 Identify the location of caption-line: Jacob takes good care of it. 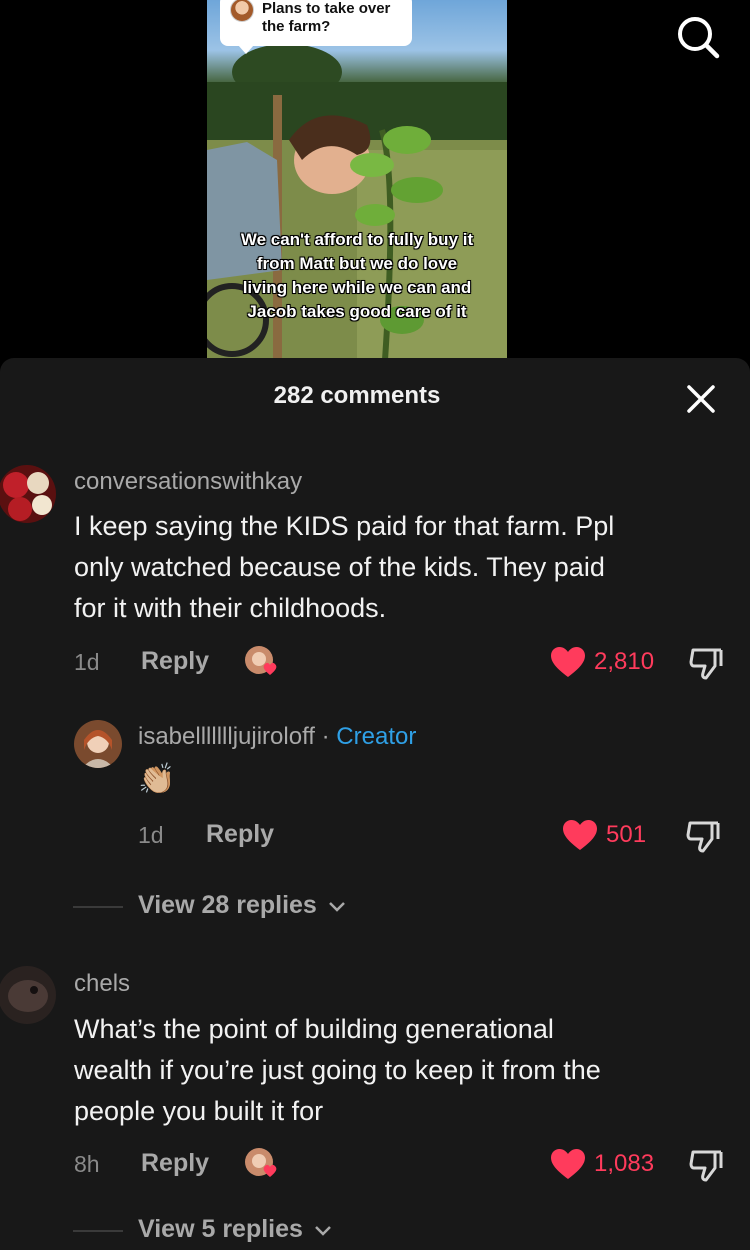
(357, 311).